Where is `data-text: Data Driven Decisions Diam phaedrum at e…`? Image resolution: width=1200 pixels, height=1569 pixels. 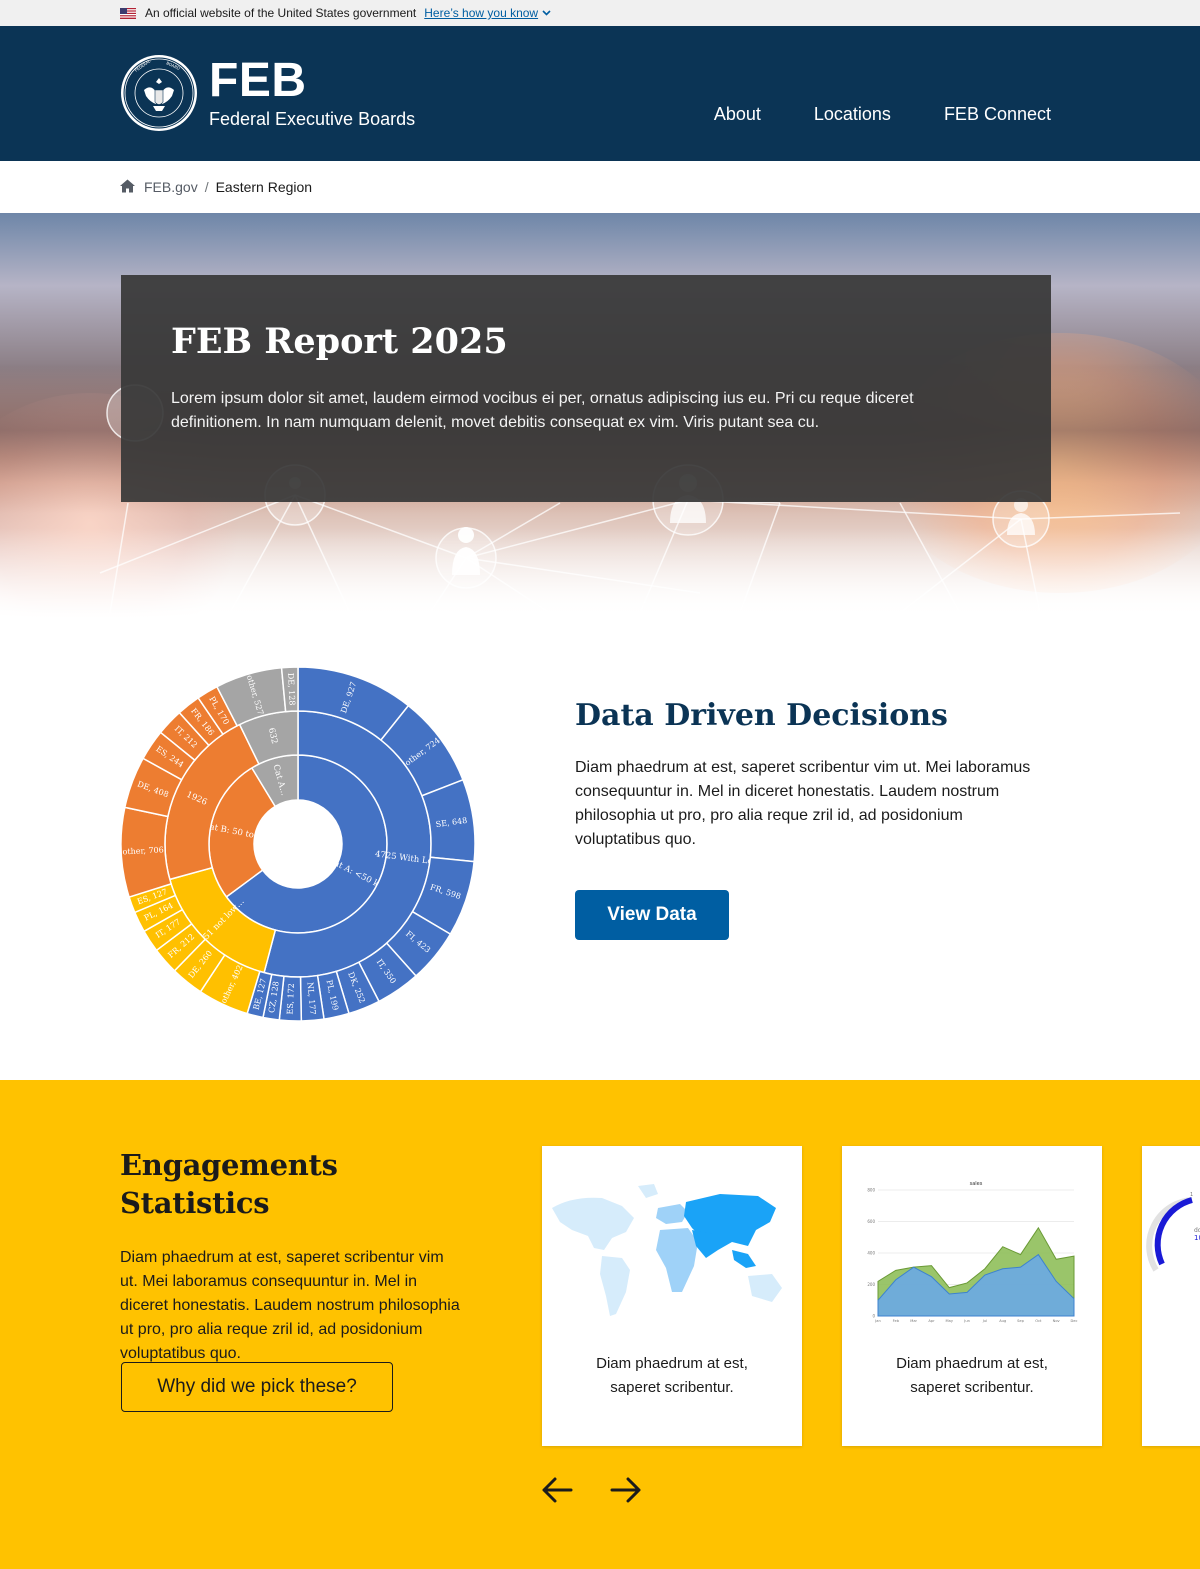
data-text: Data Driven Decisions Diam phaedrum at e… is located at coordinates (810, 818).